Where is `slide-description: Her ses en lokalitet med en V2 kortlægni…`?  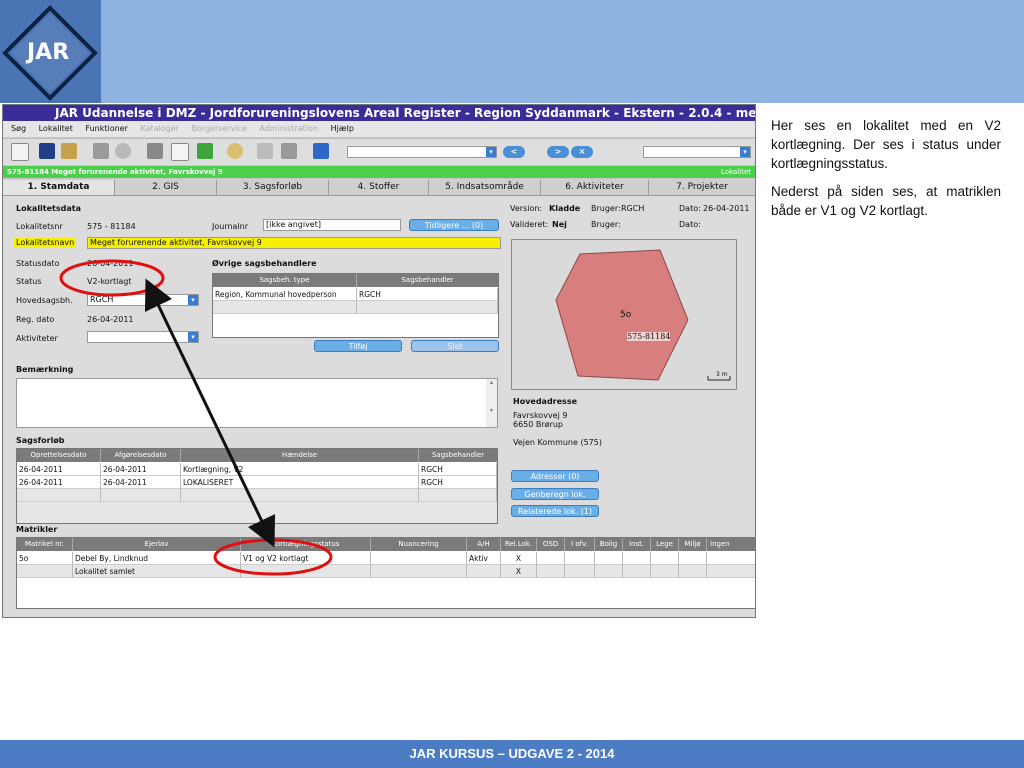
slide-description: Her ses en lokalitet med en V2 kortlægni… is located at coordinates (886, 172).